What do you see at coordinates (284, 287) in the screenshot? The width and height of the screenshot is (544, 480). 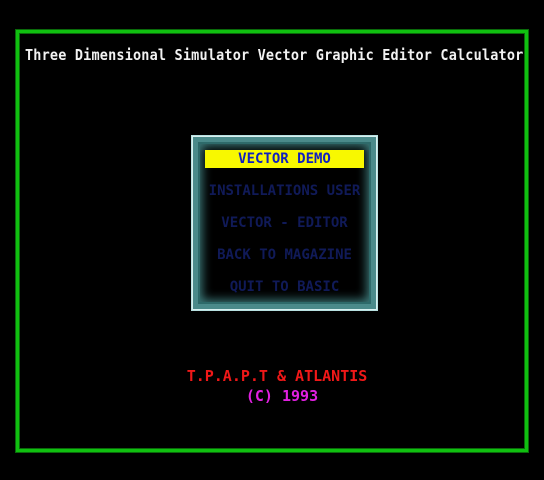 I see `menu-item-quit-to-basic: QUIT TO BASIC` at bounding box center [284, 287].